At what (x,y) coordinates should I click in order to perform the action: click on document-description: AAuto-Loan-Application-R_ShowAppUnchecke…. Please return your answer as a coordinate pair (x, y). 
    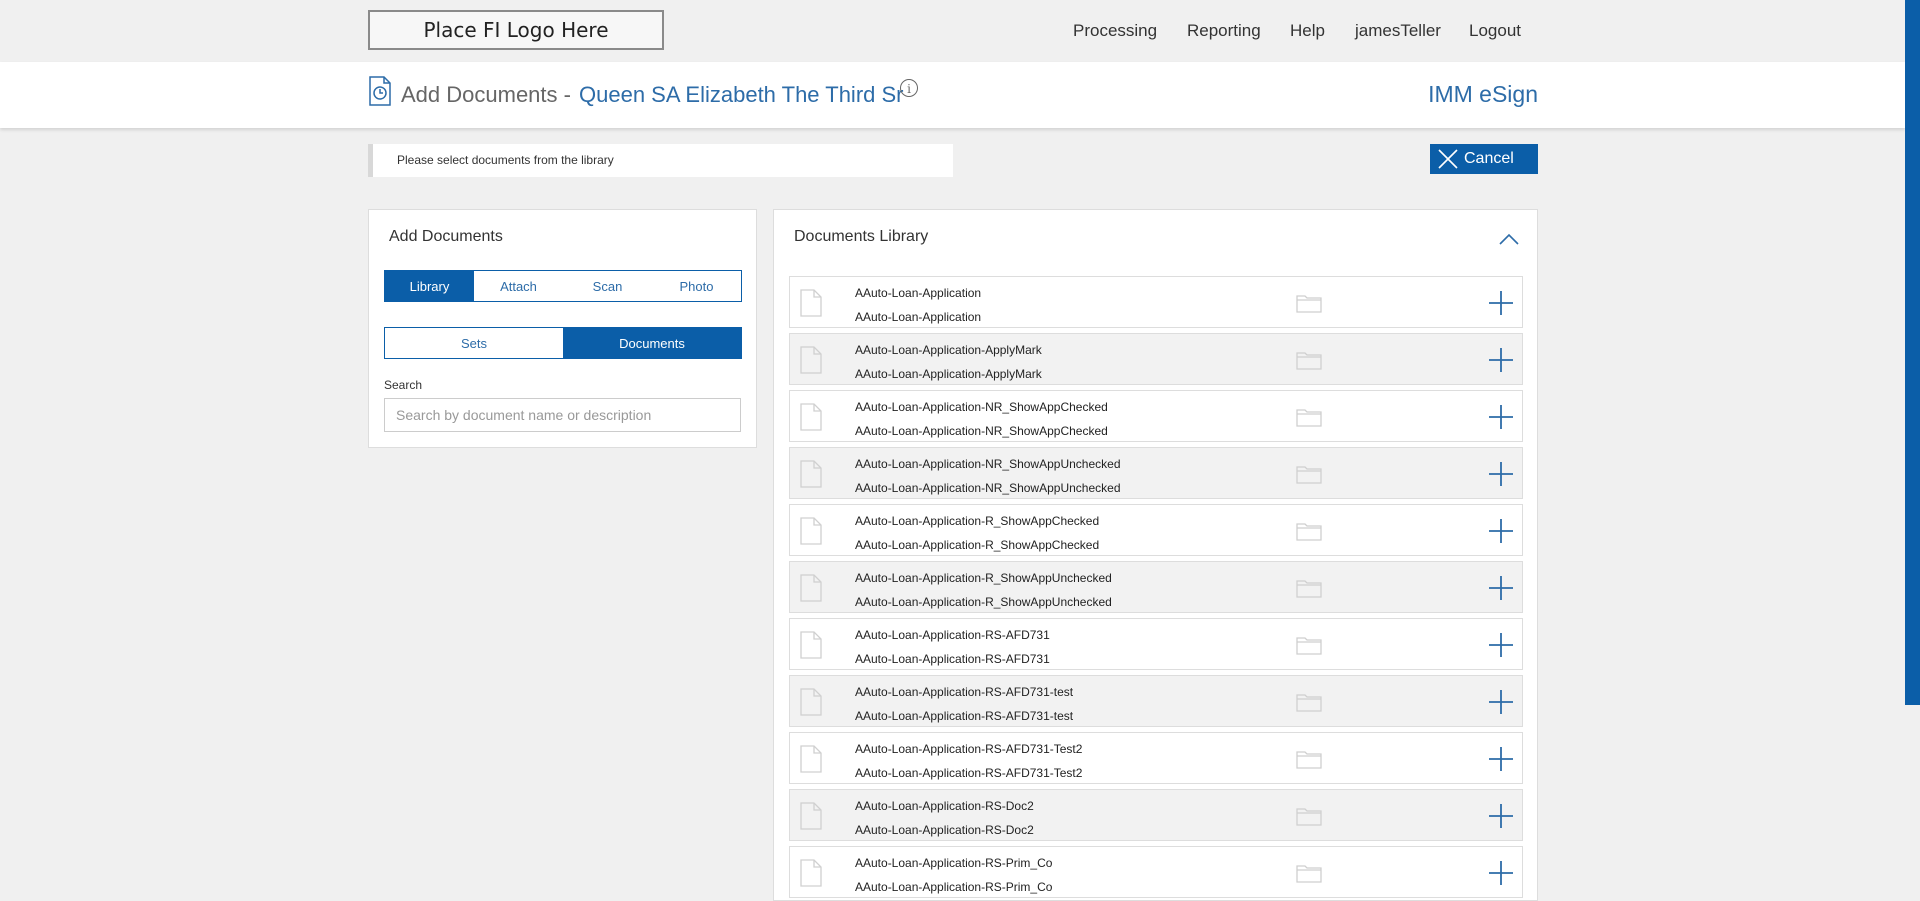
    Looking at the image, I should click on (983, 602).